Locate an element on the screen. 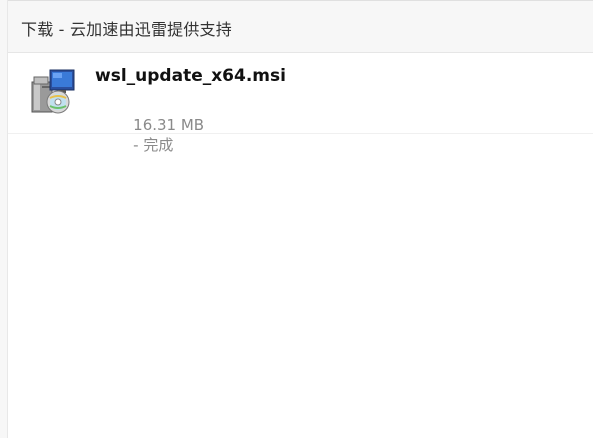 This screenshot has height=438, width=593. download-size: 16.31 MB is located at coordinates (169, 125).